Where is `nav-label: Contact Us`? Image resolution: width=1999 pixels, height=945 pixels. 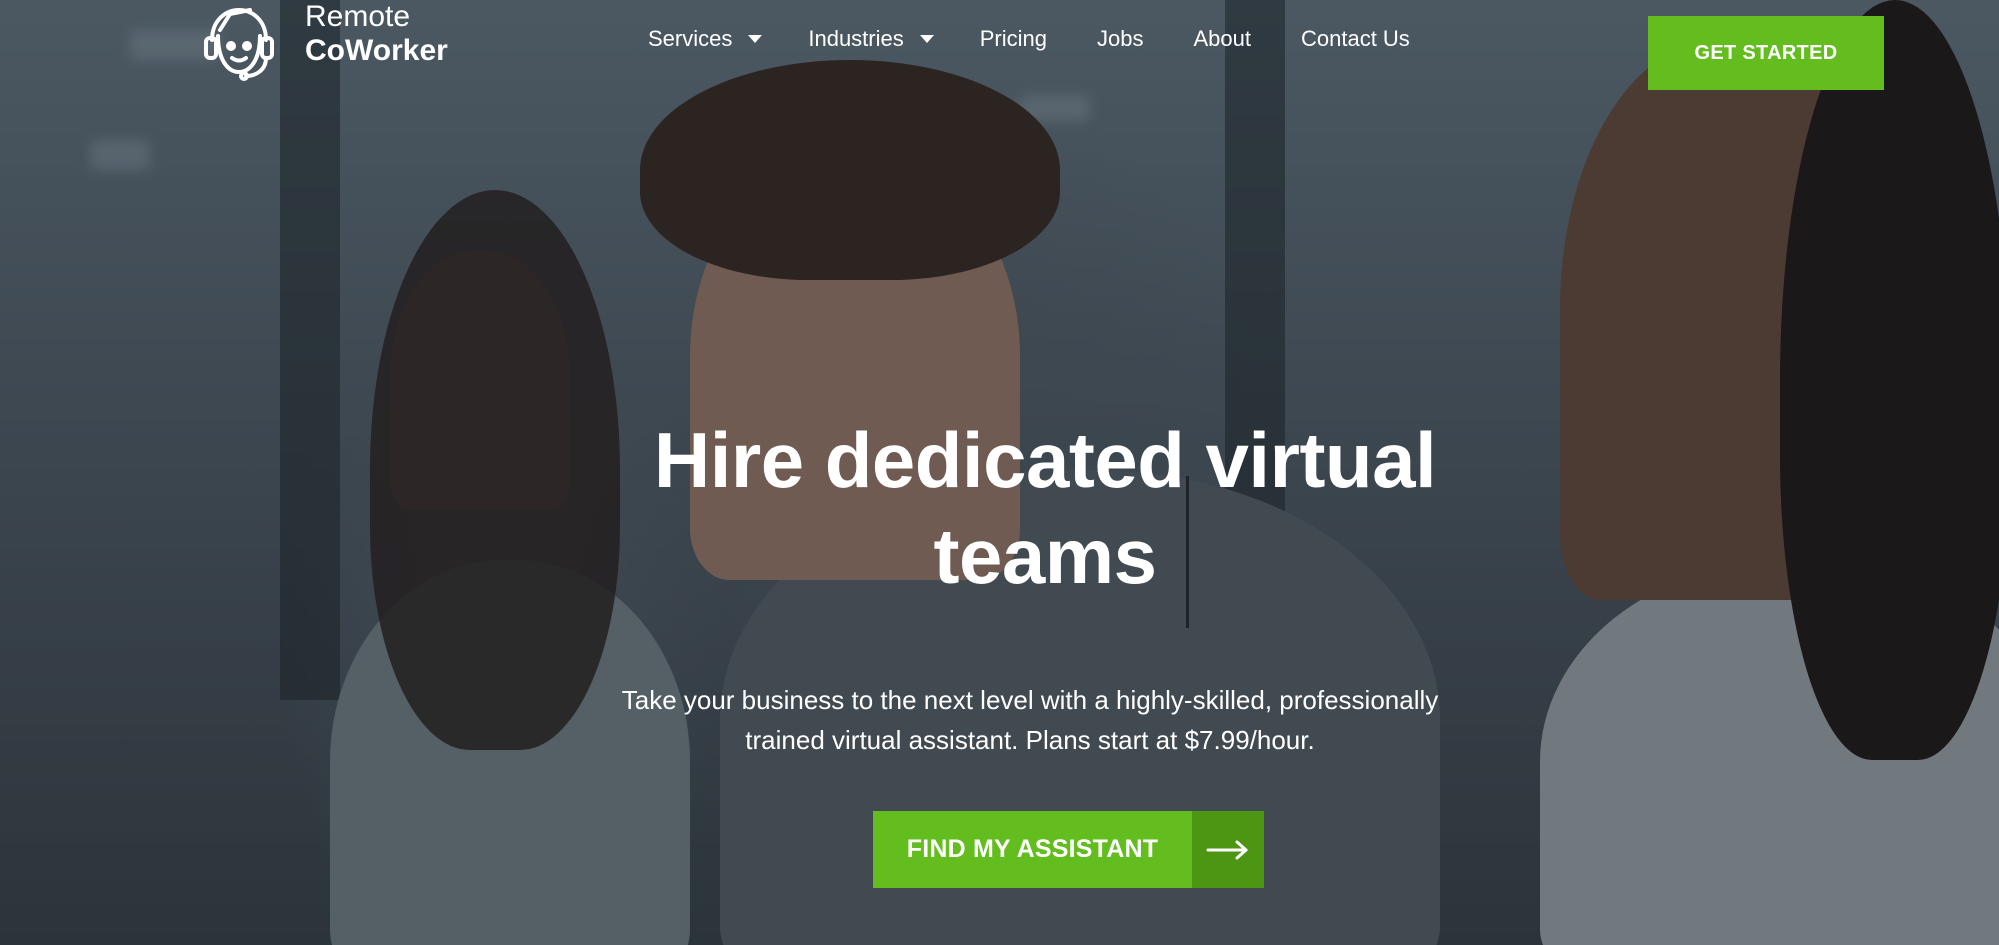
nav-label: Contact Us is located at coordinates (1355, 38).